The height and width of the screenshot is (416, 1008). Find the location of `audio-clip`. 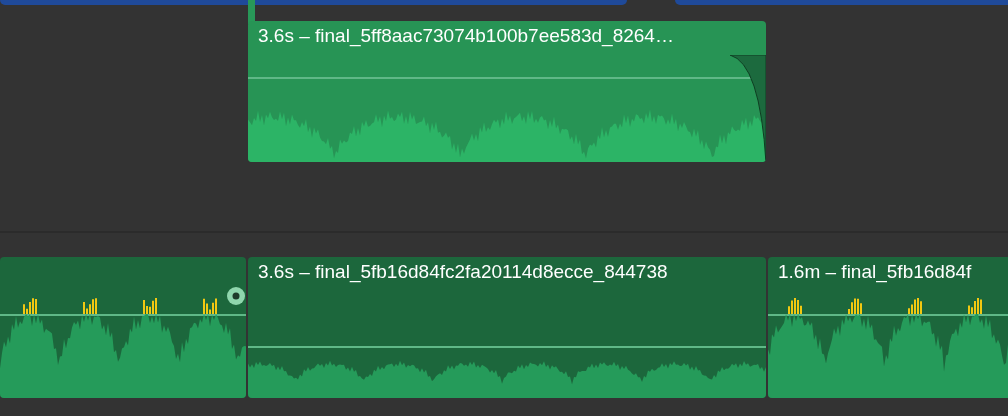

audio-clip is located at coordinates (123, 327).